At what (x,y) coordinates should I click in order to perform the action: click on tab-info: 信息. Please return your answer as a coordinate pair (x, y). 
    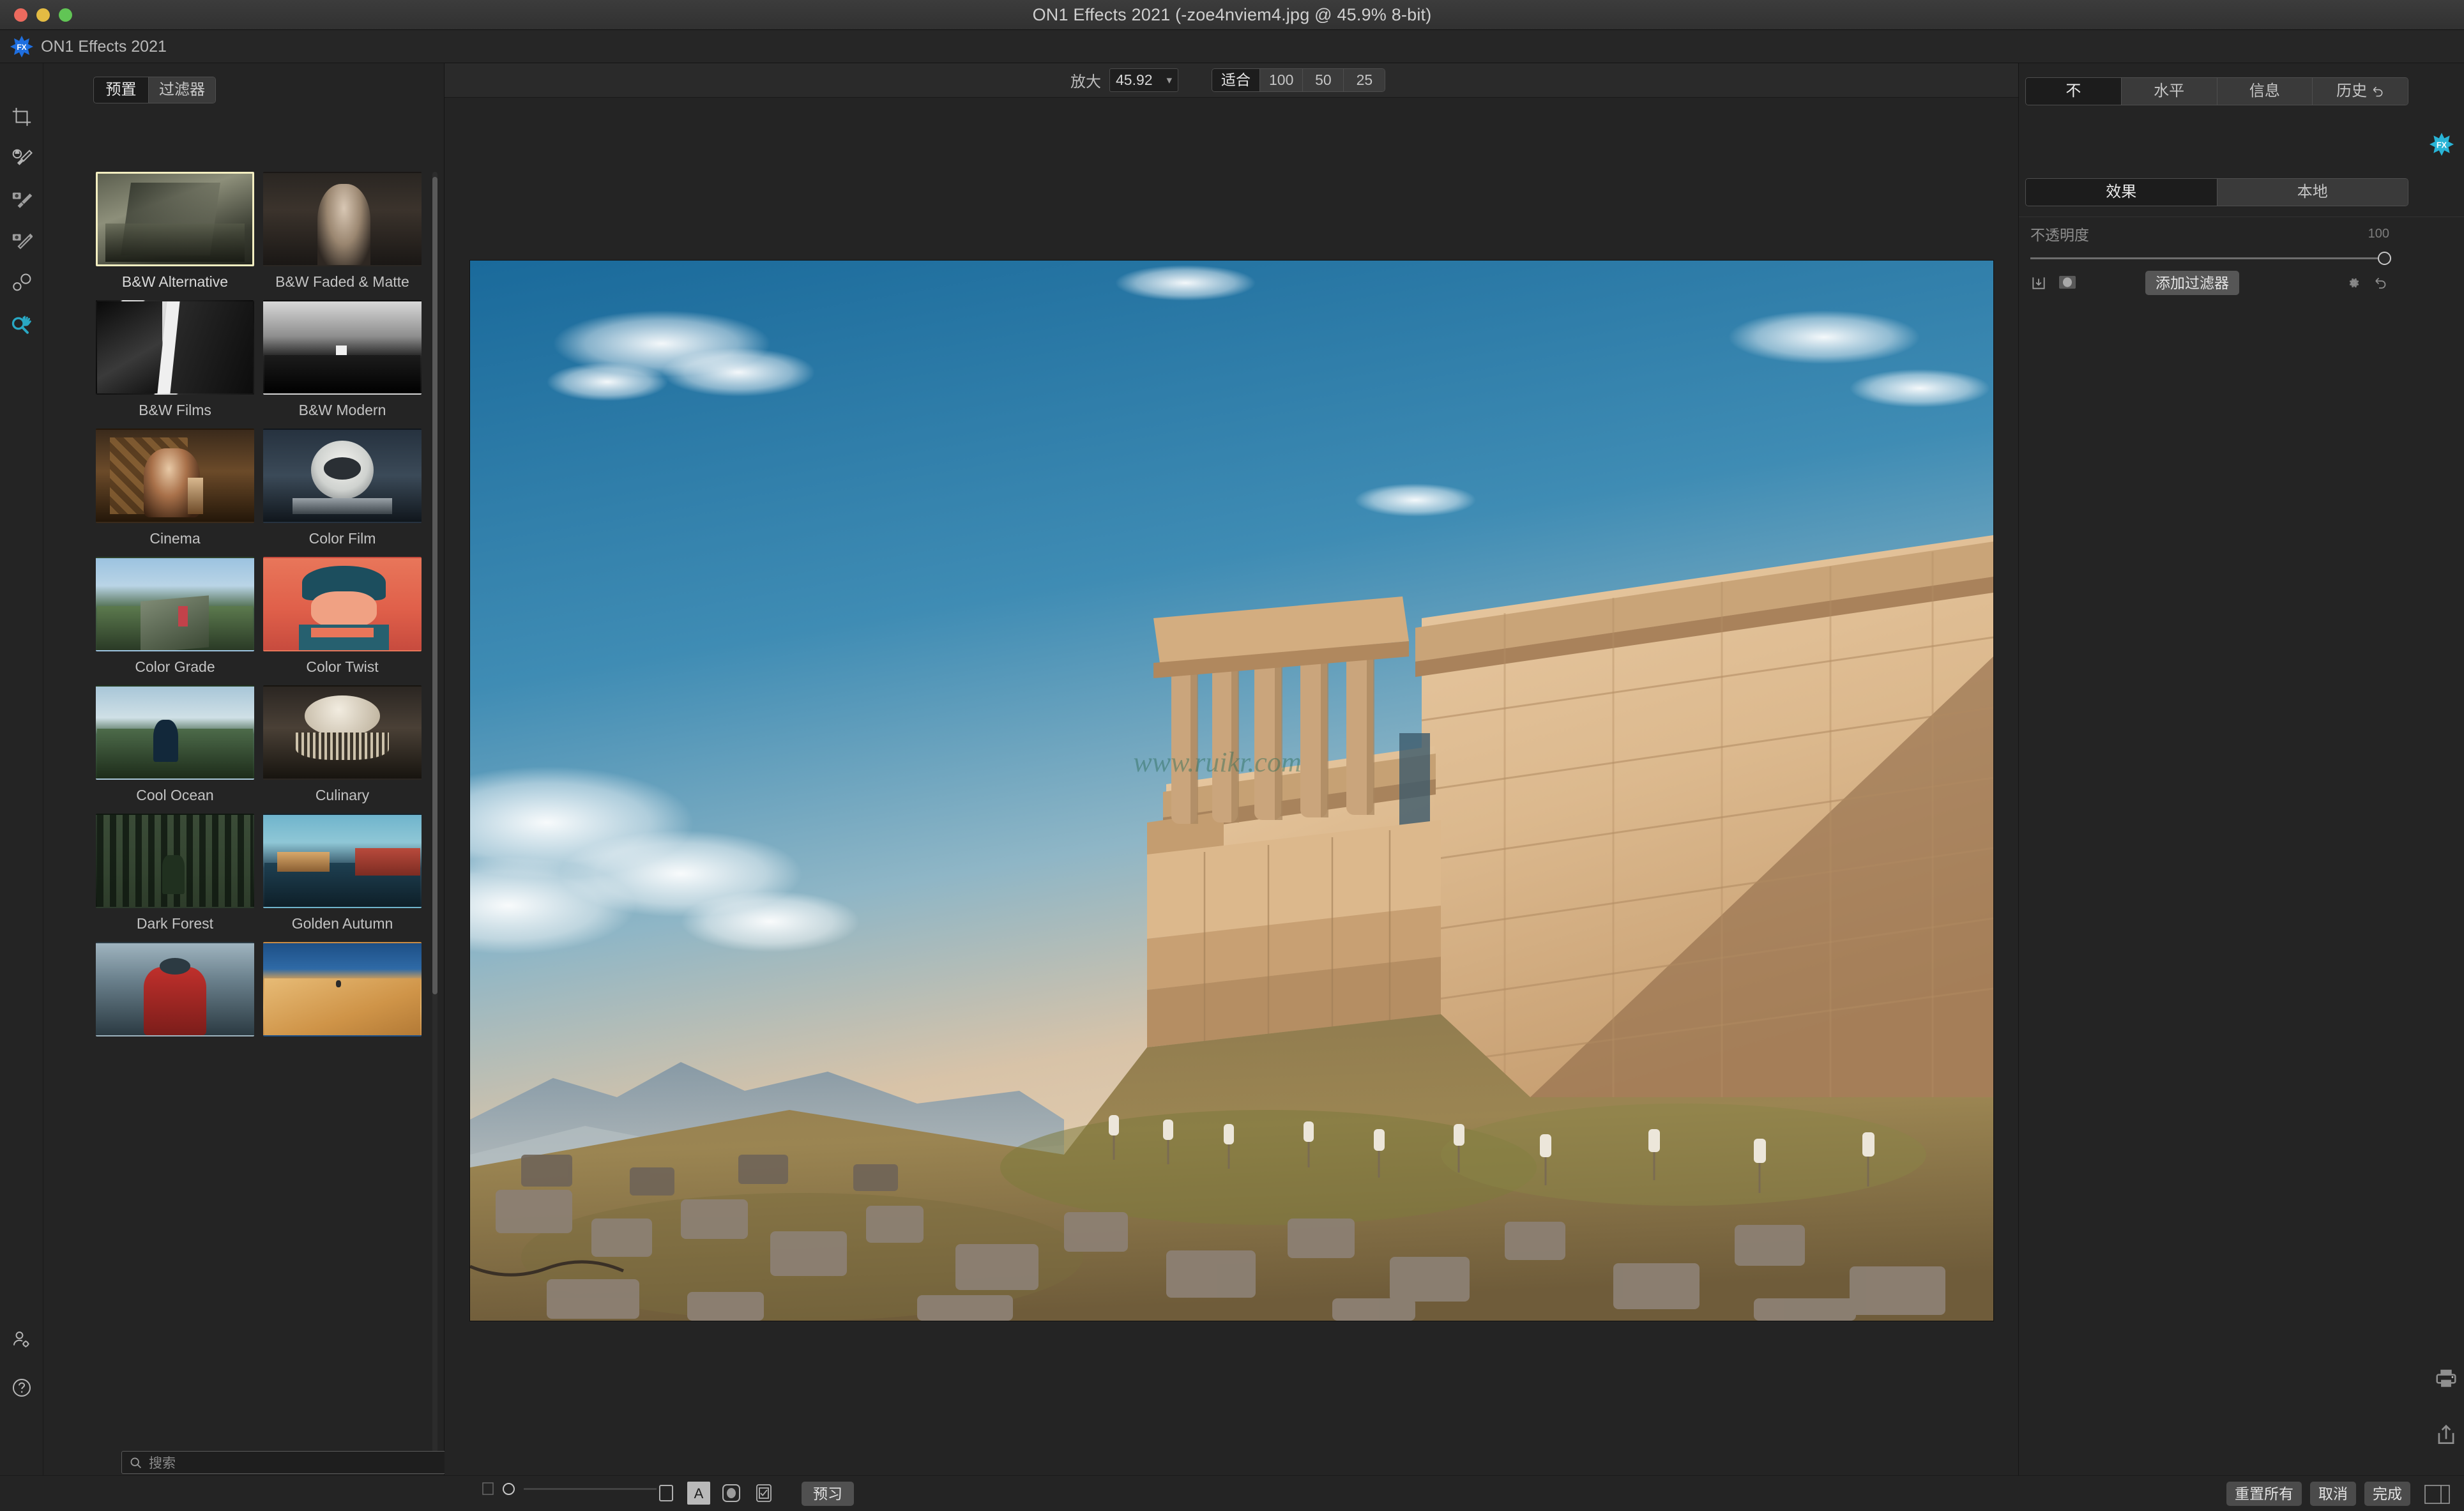
    Looking at the image, I should click on (2265, 91).